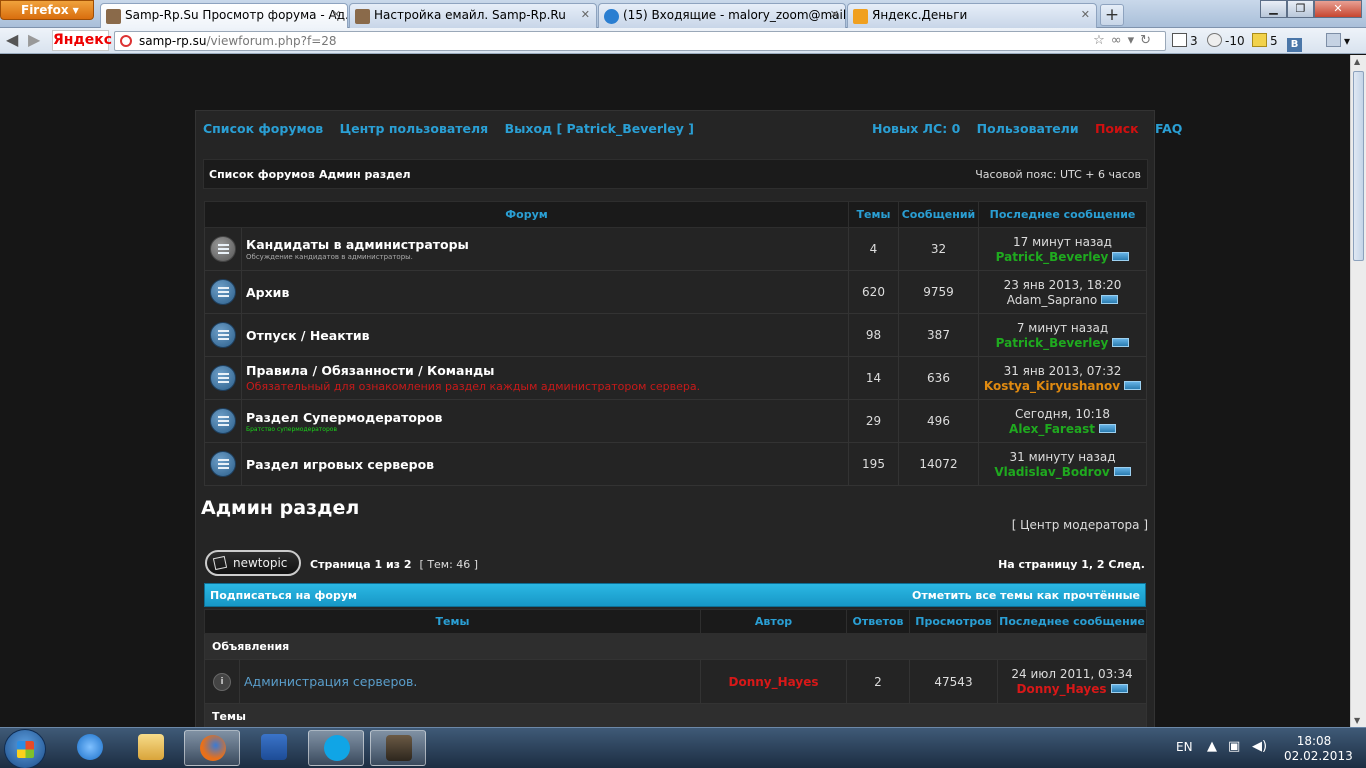 This screenshot has width=1366, height=768. Describe the element at coordinates (1026, 595) in the screenshot. I see `mark-read-link: Отметить все темы как прочтённые` at that location.